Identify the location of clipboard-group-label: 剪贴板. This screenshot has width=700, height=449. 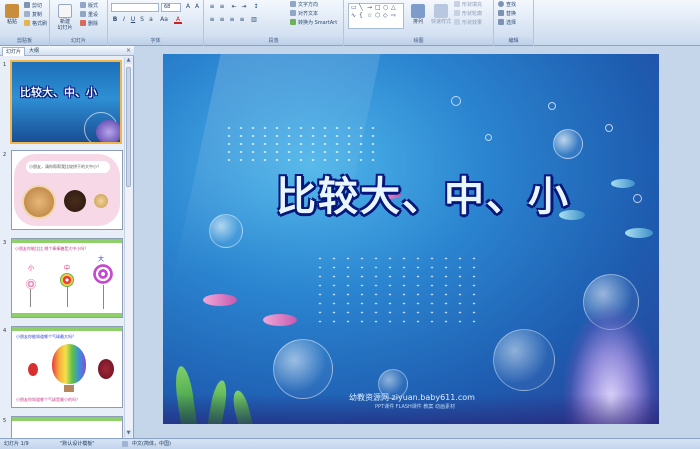
(24, 41).